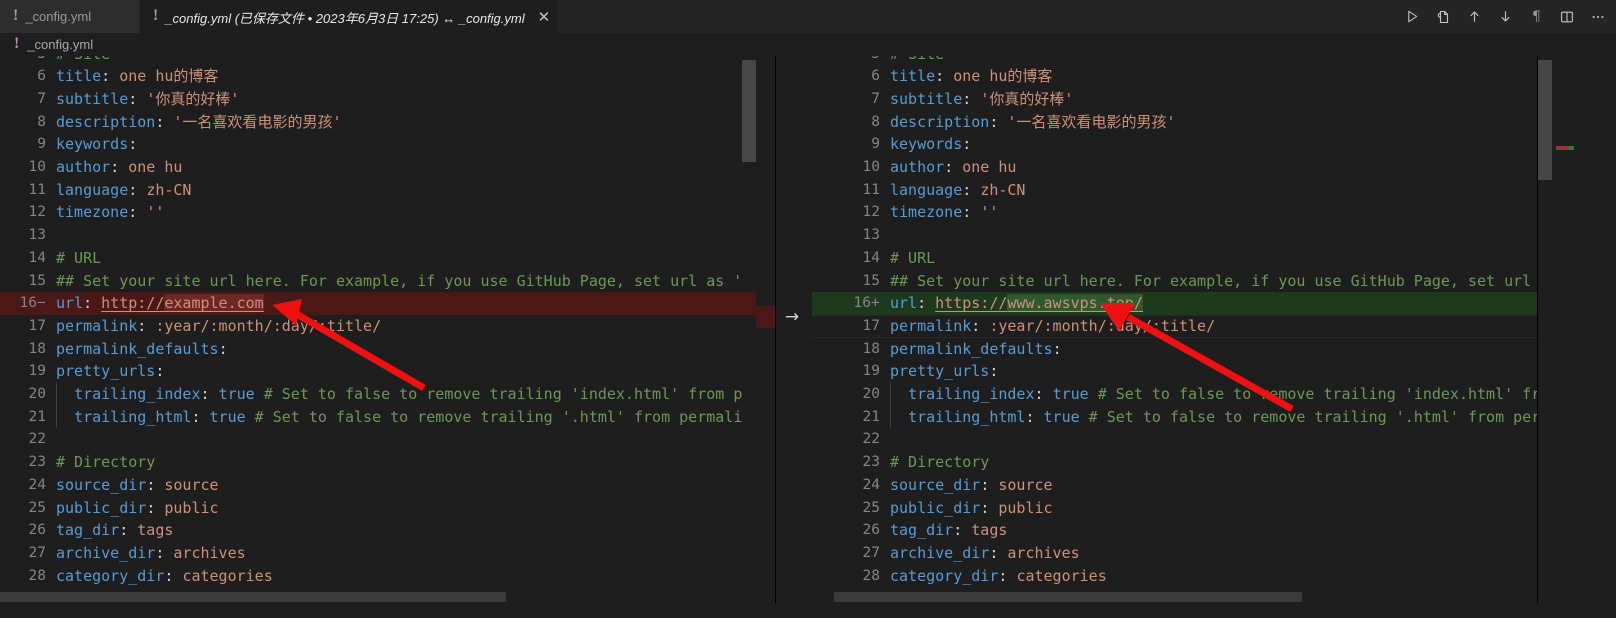 This screenshot has height=618, width=1616. I want to click on url-link: http://, so click(132, 303).